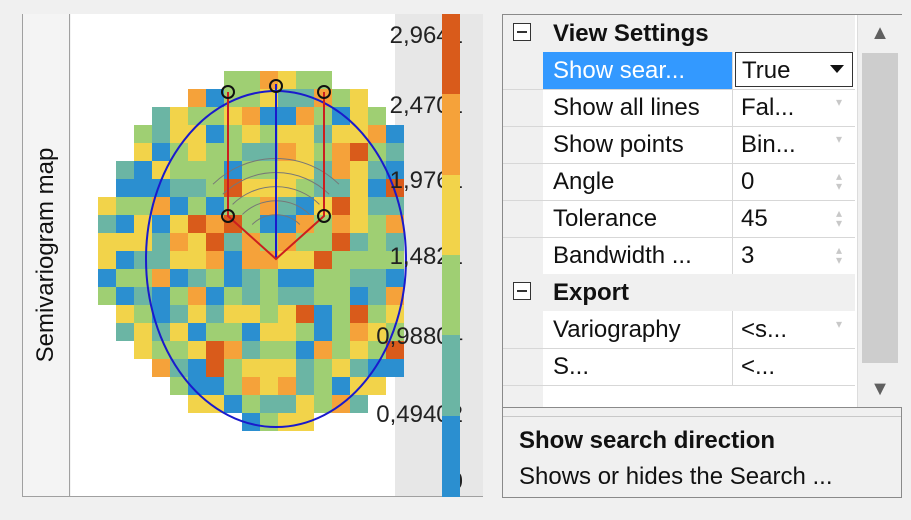 The image size is (911, 520). I want to click on show-search-direction-dropdown: True, so click(794, 69).